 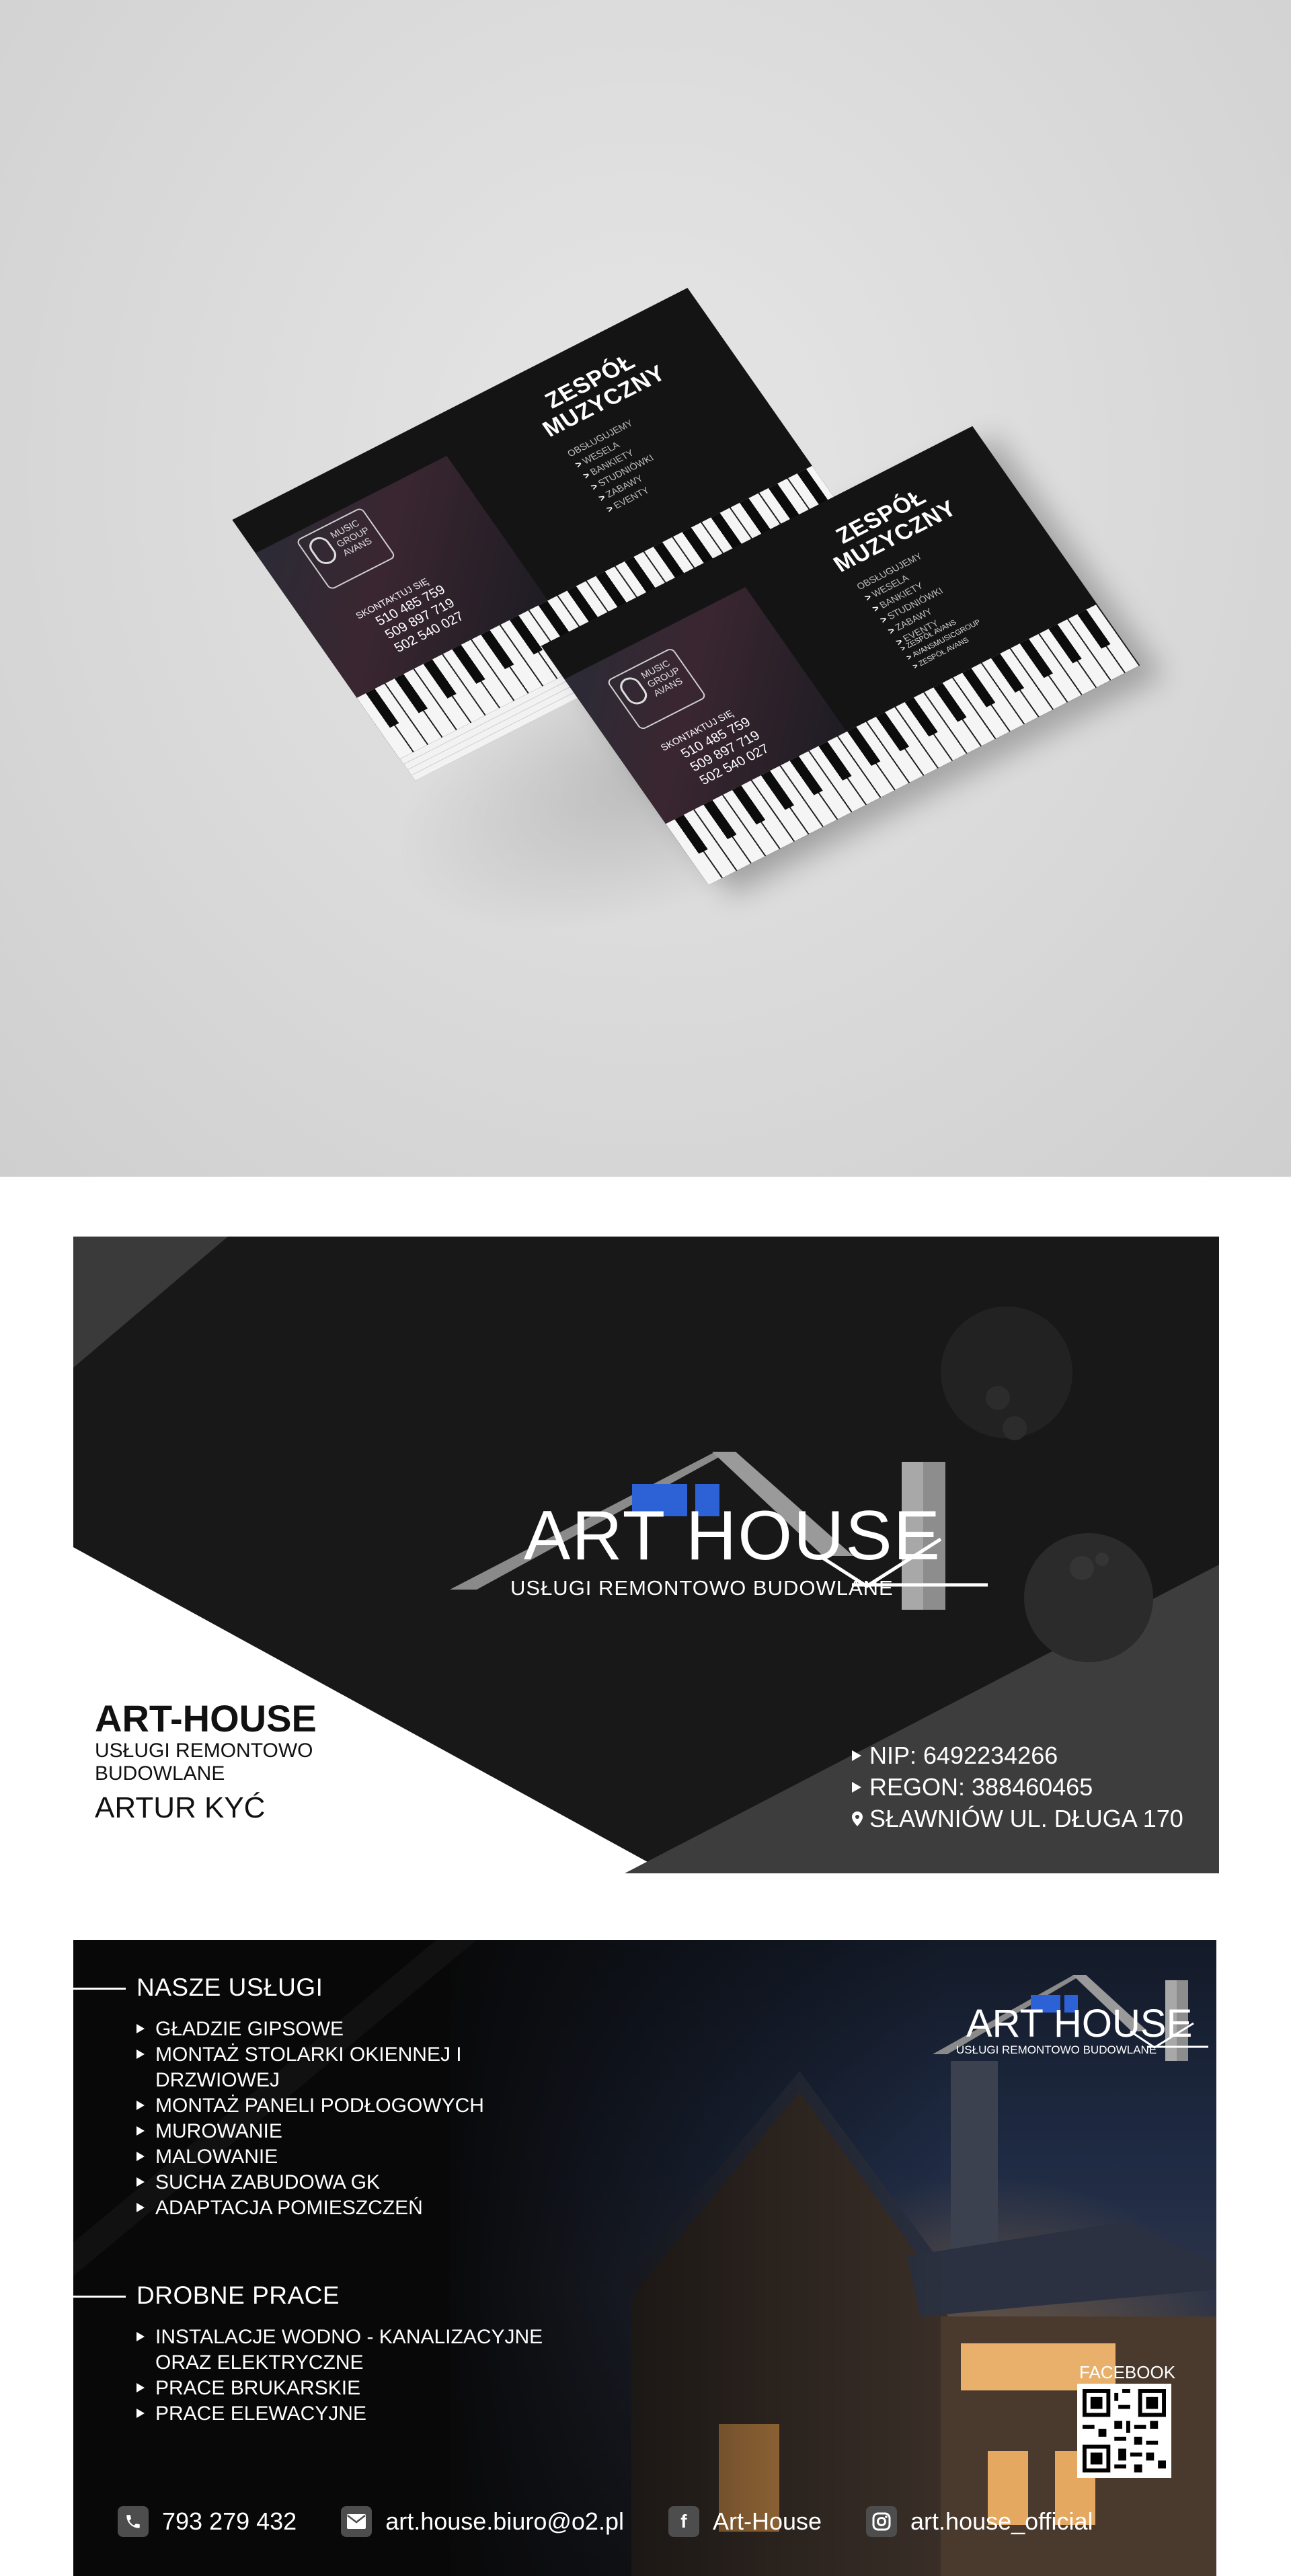 What do you see at coordinates (310, 2183) in the screenshot?
I see `service-item: SUCHA ZABUDOWA GK` at bounding box center [310, 2183].